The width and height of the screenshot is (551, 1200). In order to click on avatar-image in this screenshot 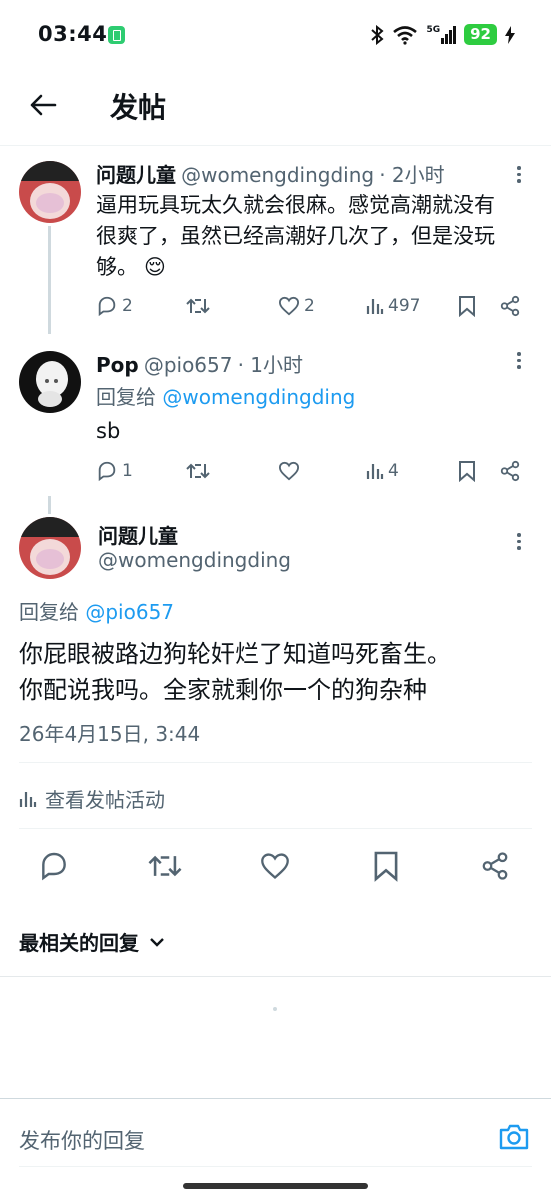, I will do `click(50, 548)`.